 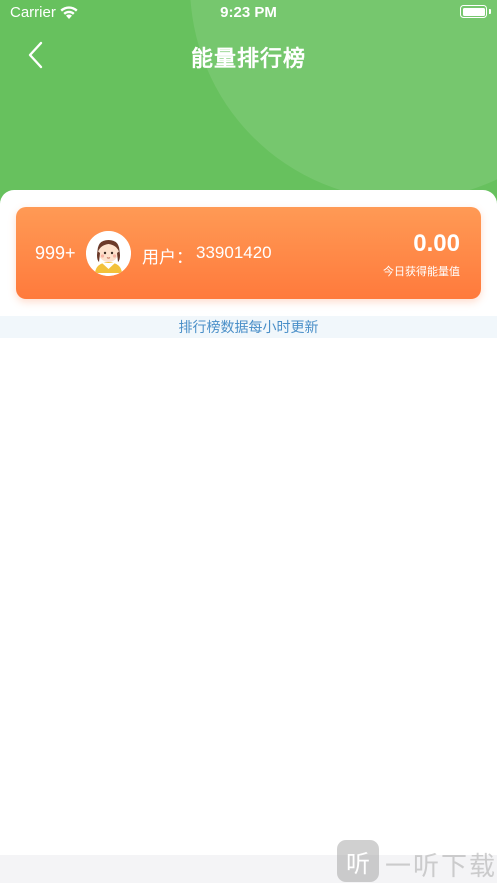 I want to click on user-label: 用户：, so click(x=167, y=257).